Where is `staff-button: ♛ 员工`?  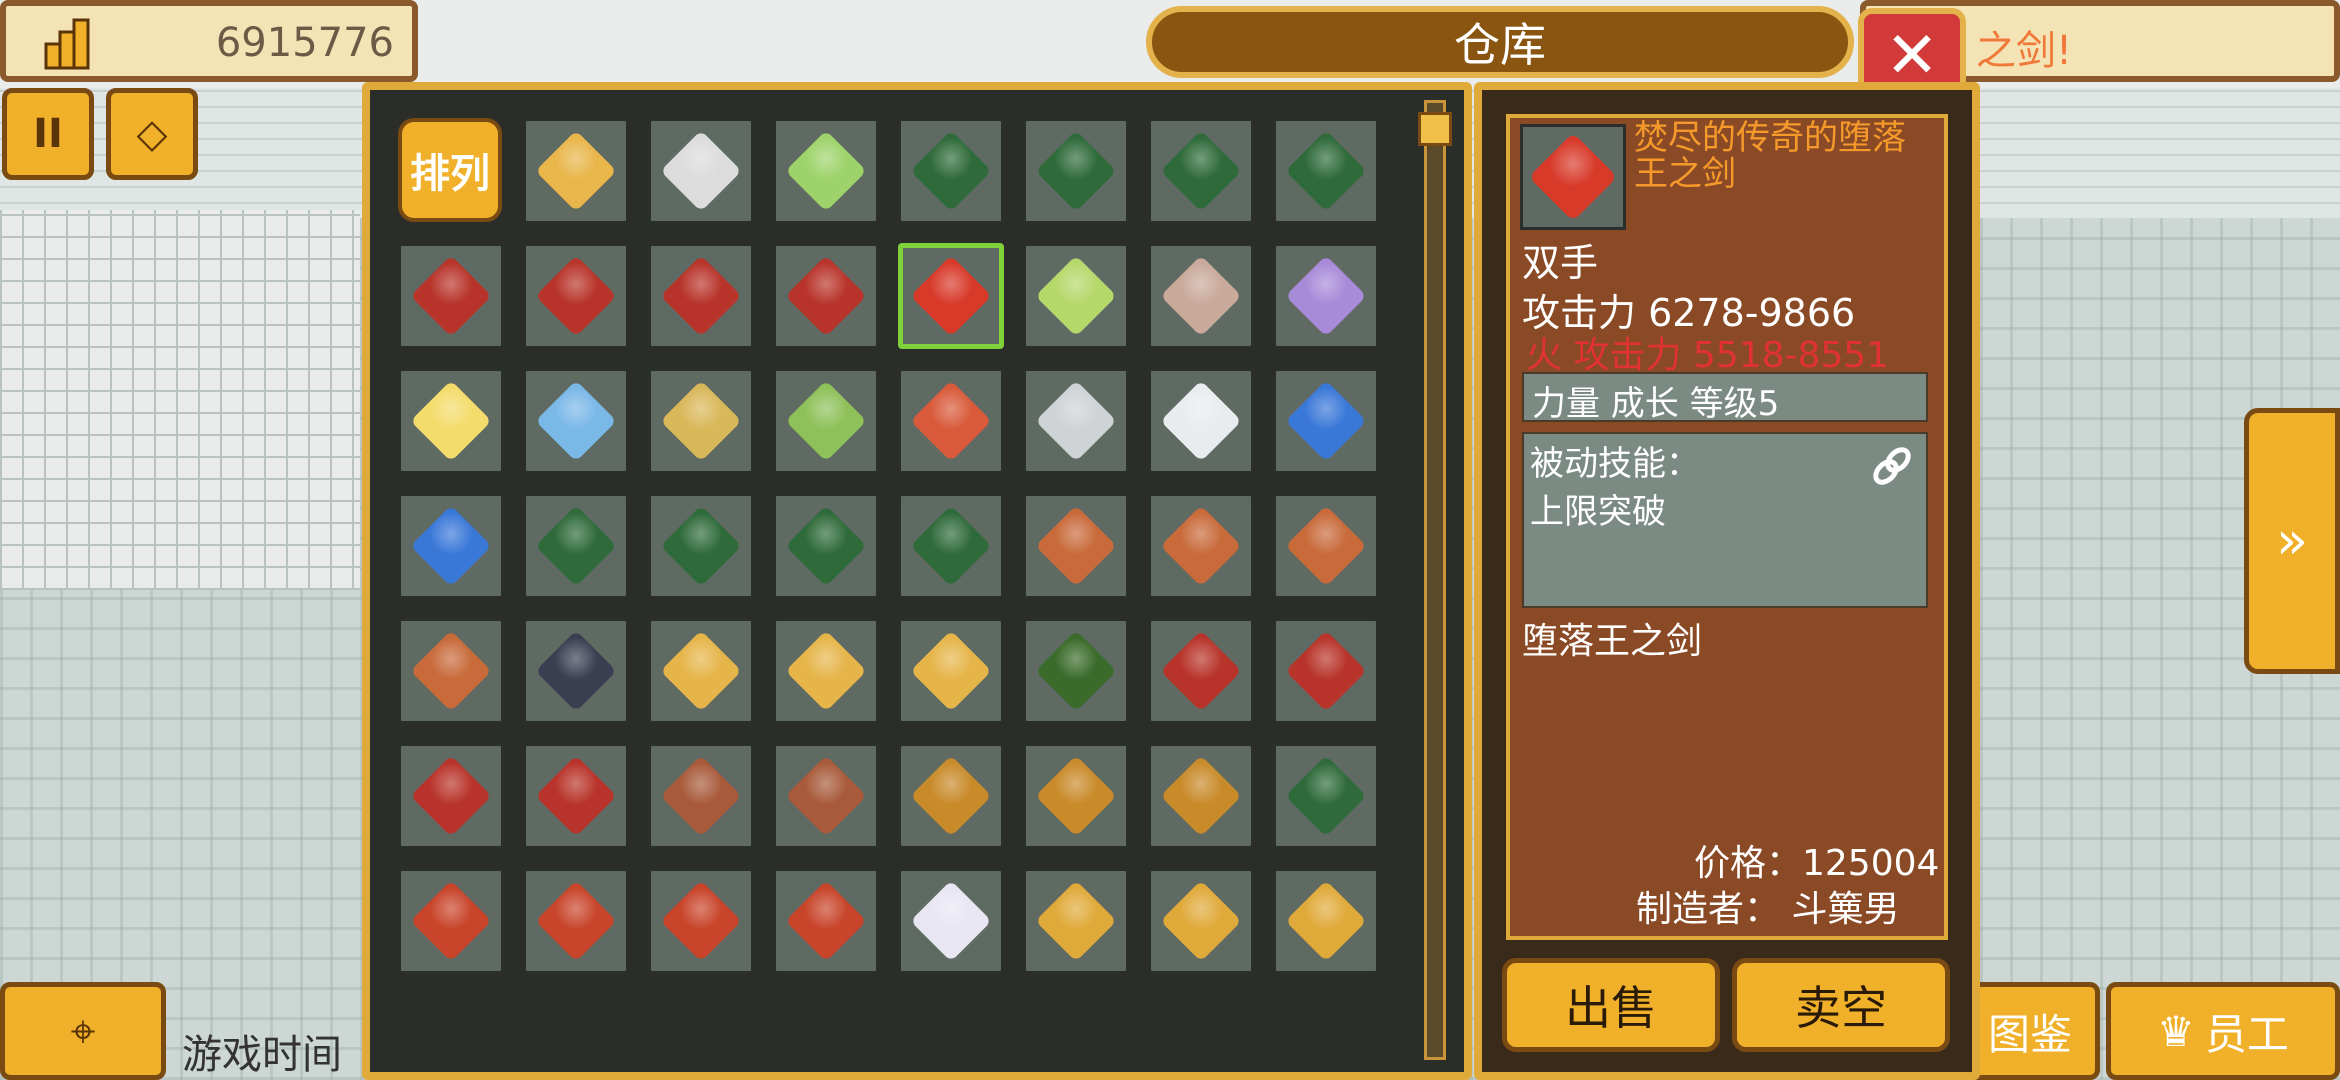
staff-button: ♛ 员工 is located at coordinates (2223, 1031).